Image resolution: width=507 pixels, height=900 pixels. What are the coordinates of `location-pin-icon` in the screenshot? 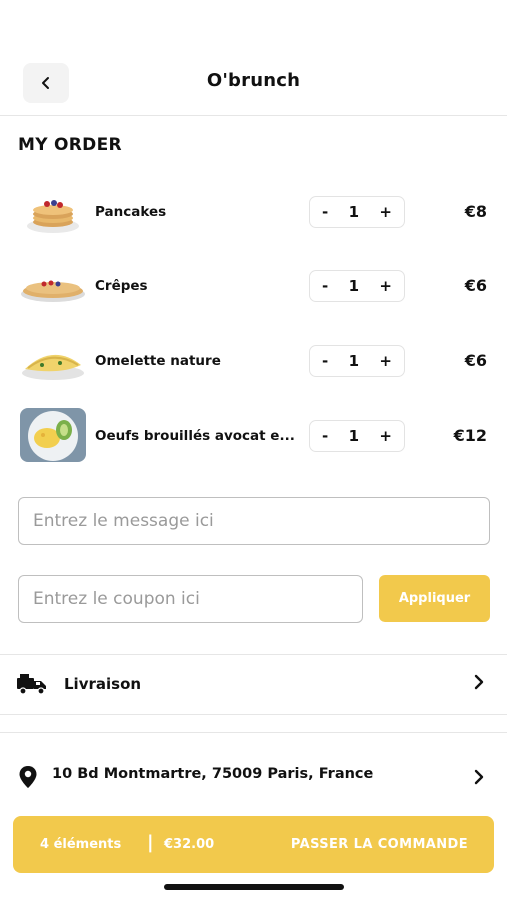 It's located at (28, 779).